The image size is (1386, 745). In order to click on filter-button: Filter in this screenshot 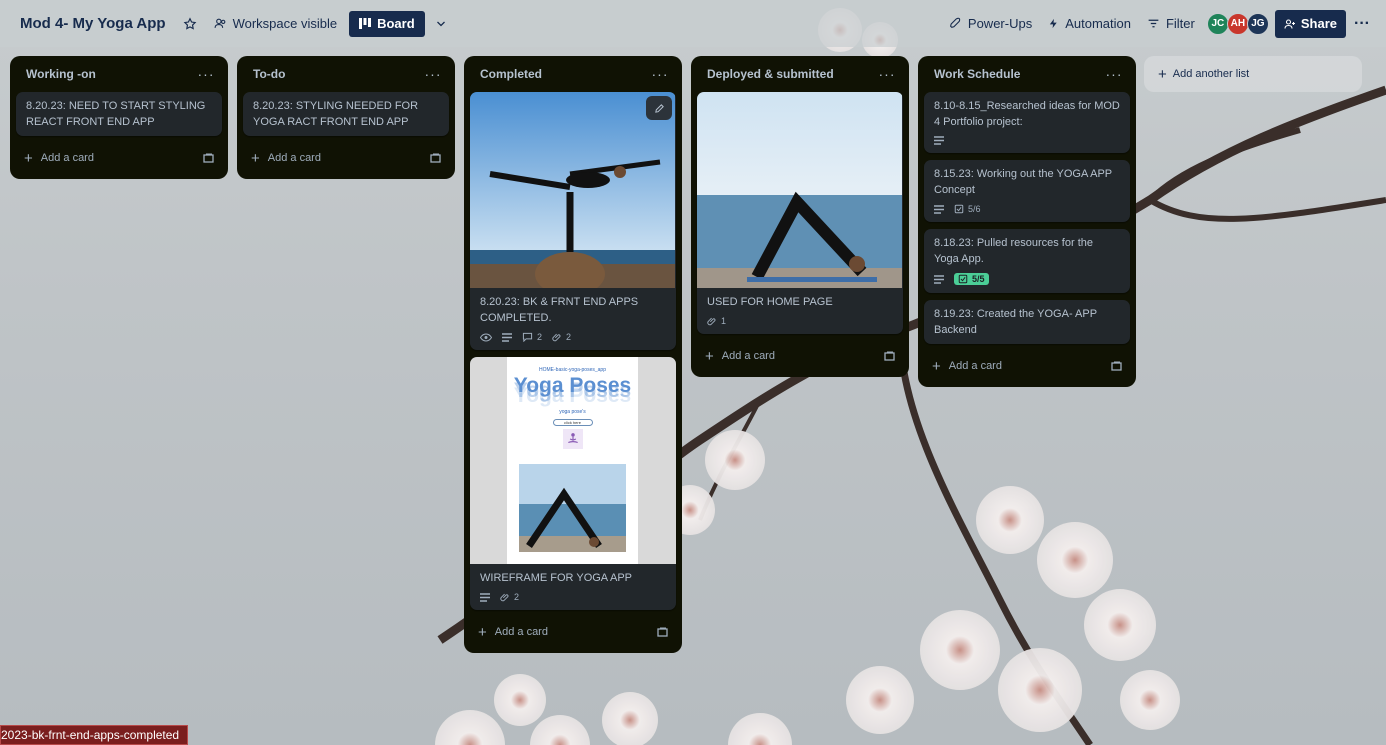, I will do `click(1171, 24)`.